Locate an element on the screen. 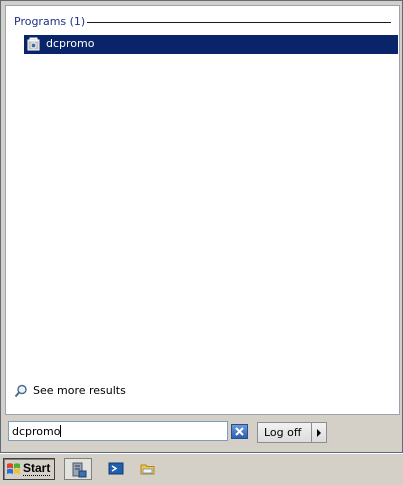  result-item-label: dcpromo is located at coordinates (70, 43).